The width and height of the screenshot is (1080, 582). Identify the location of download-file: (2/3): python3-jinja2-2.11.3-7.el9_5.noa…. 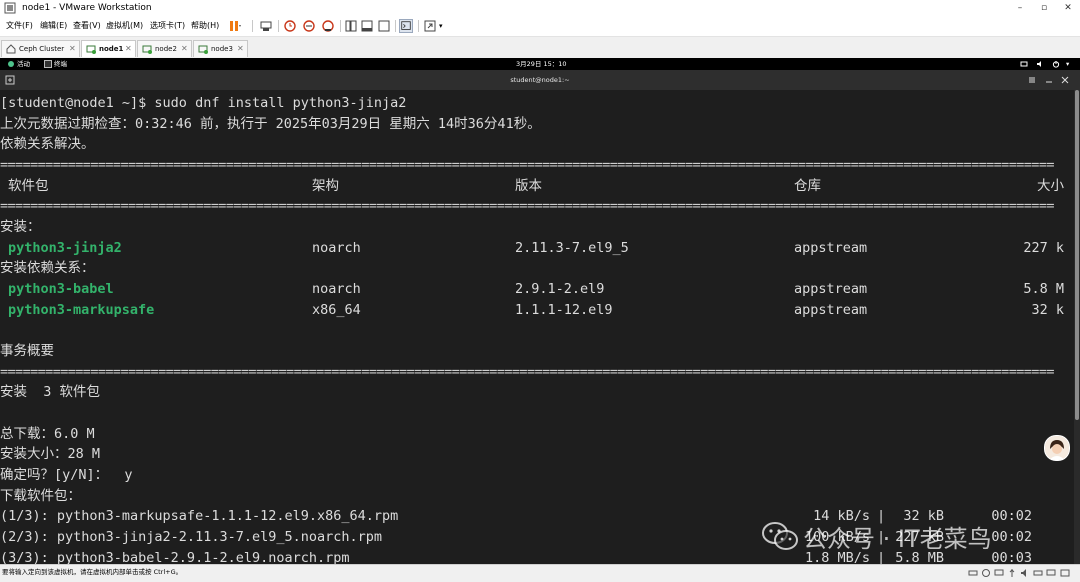
(191, 537).